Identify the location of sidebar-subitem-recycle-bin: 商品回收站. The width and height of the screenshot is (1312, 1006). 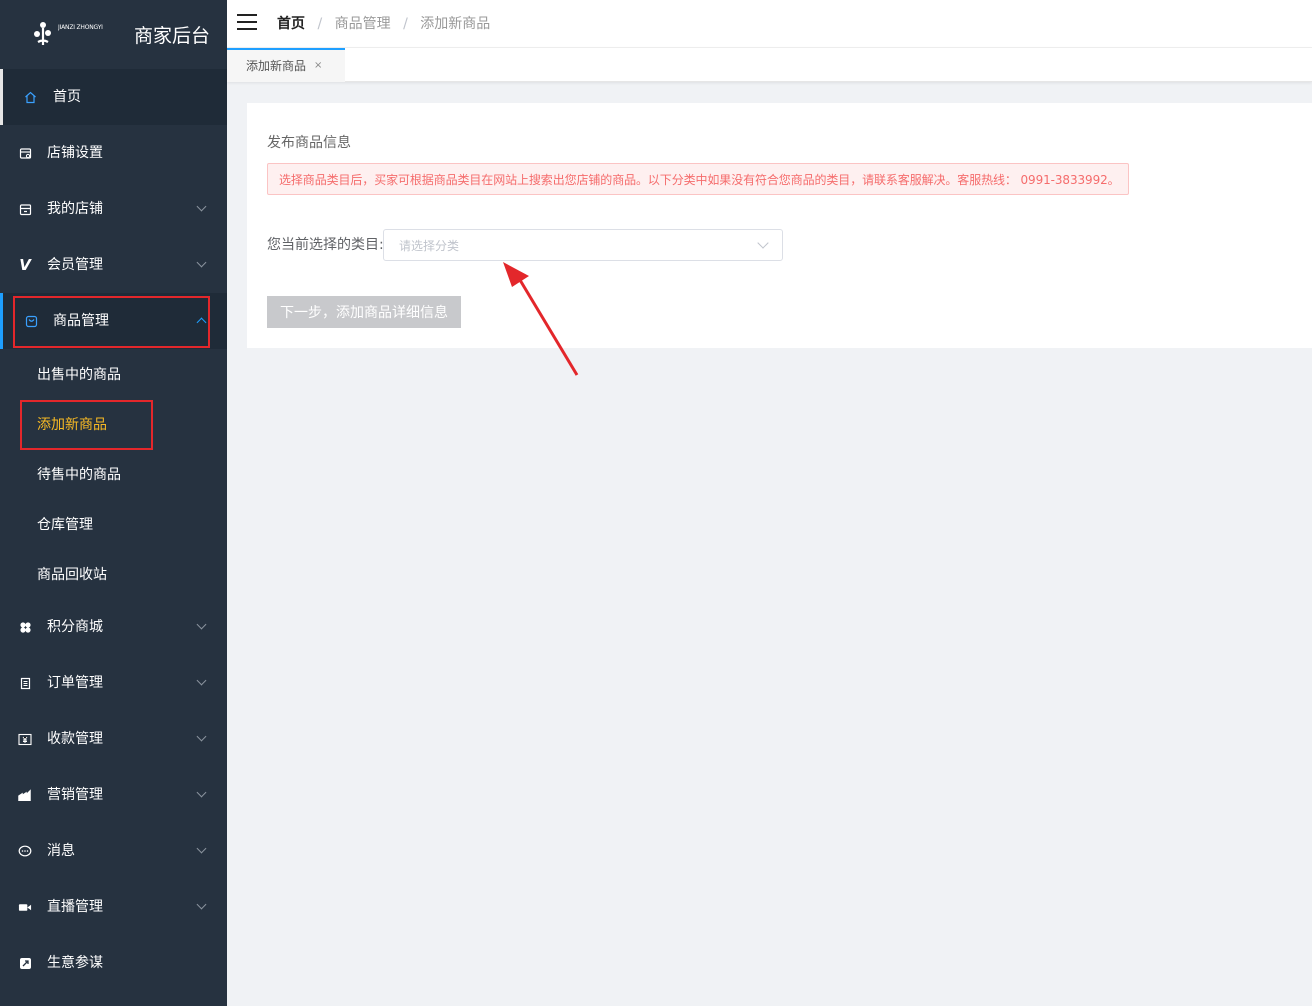
(113, 575).